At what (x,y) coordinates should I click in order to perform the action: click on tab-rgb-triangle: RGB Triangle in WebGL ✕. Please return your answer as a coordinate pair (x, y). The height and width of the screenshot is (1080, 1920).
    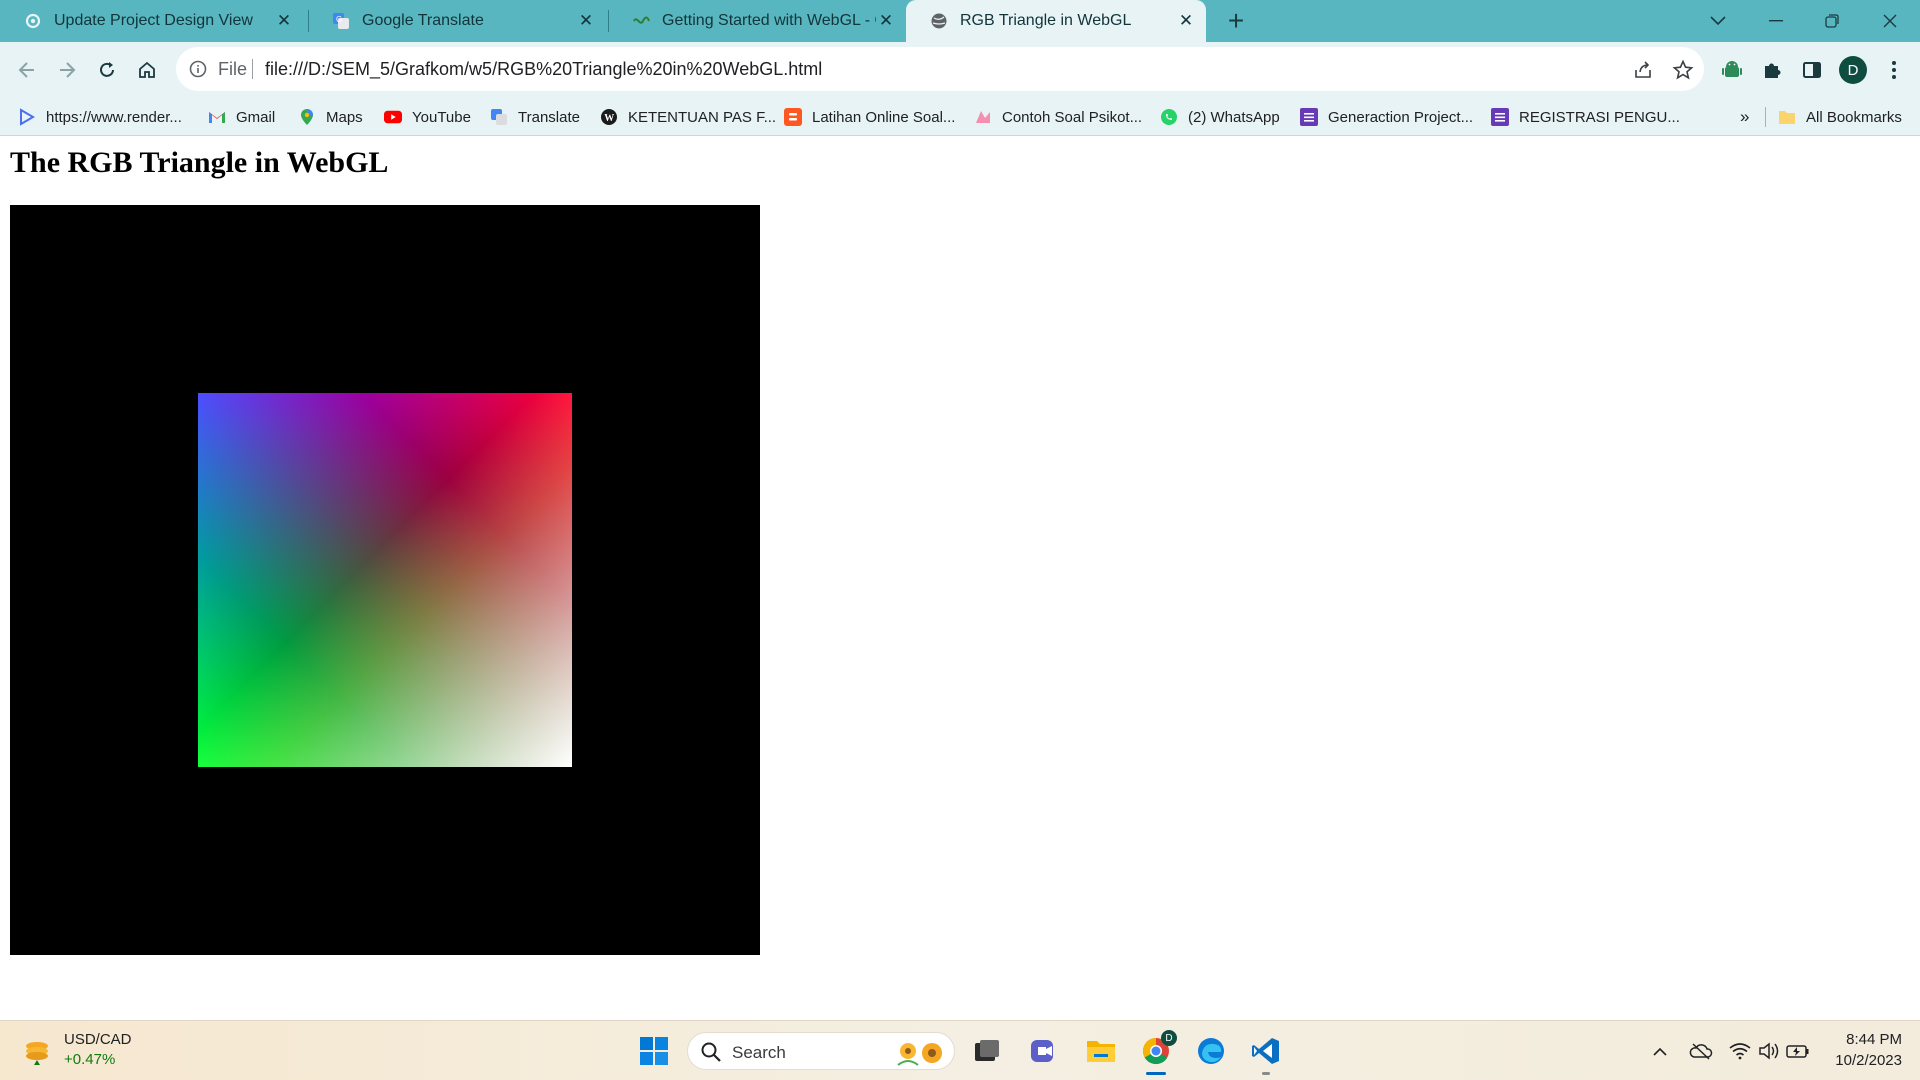
    Looking at the image, I should click on (1056, 21).